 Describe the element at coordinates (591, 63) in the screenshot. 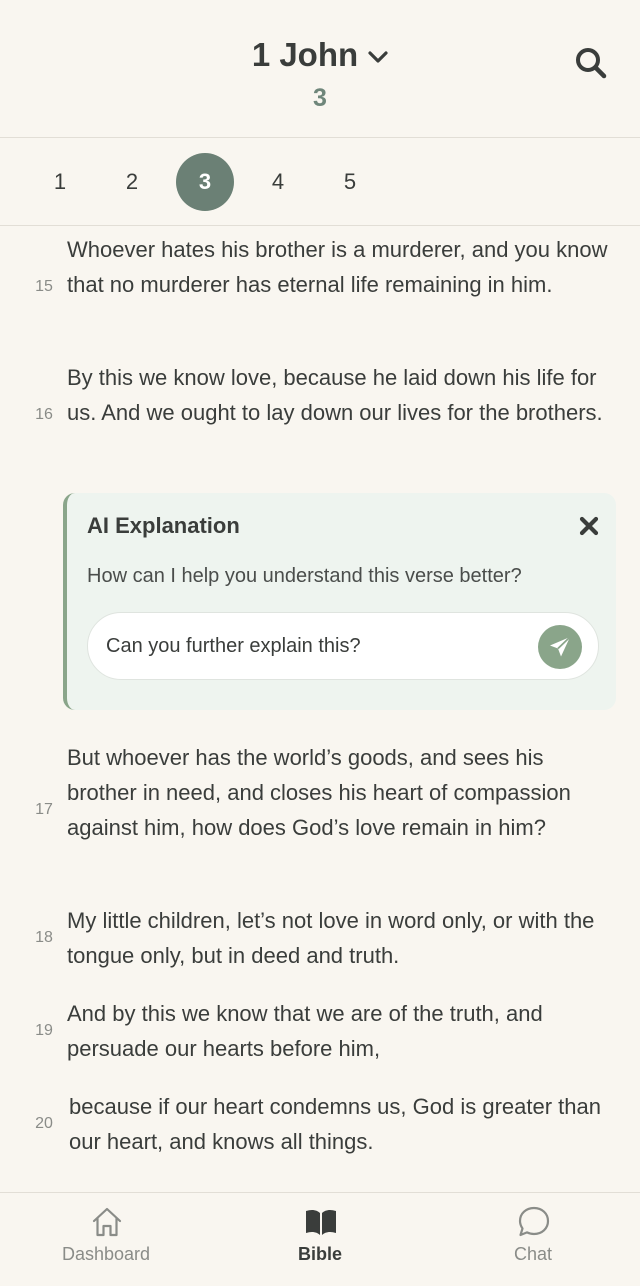

I see `search-icon` at that location.